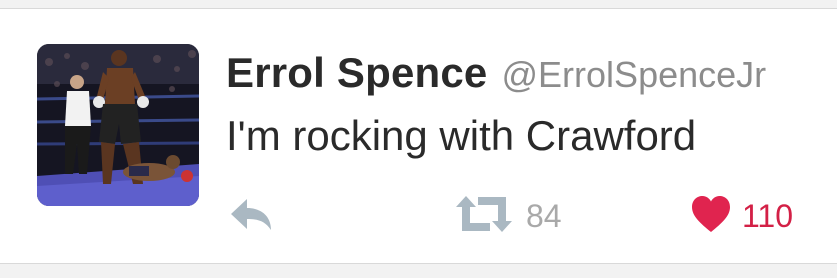  What do you see at coordinates (768, 215) in the screenshot?
I see `like-count: 110` at bounding box center [768, 215].